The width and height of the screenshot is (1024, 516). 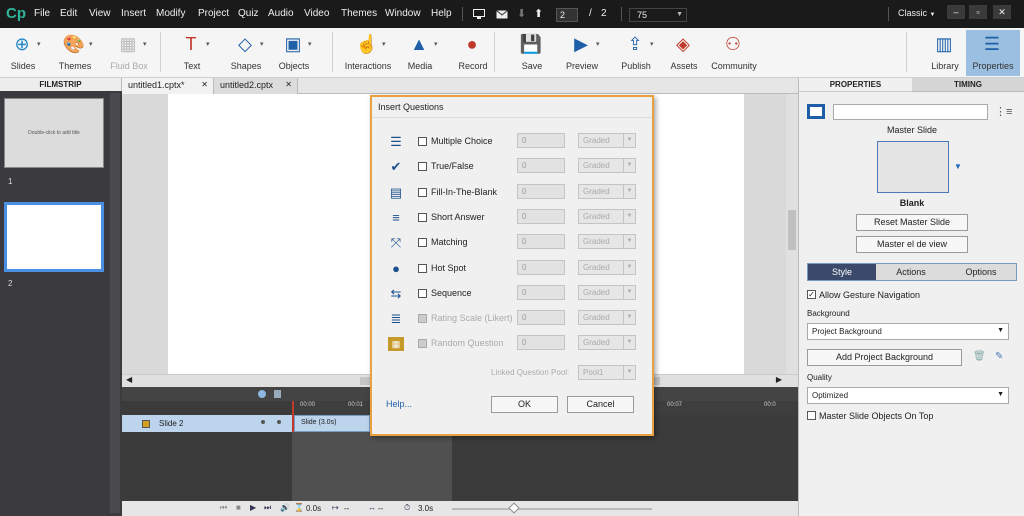 What do you see at coordinates (248, 13) in the screenshot?
I see `menu-item-quiz: Quiz` at bounding box center [248, 13].